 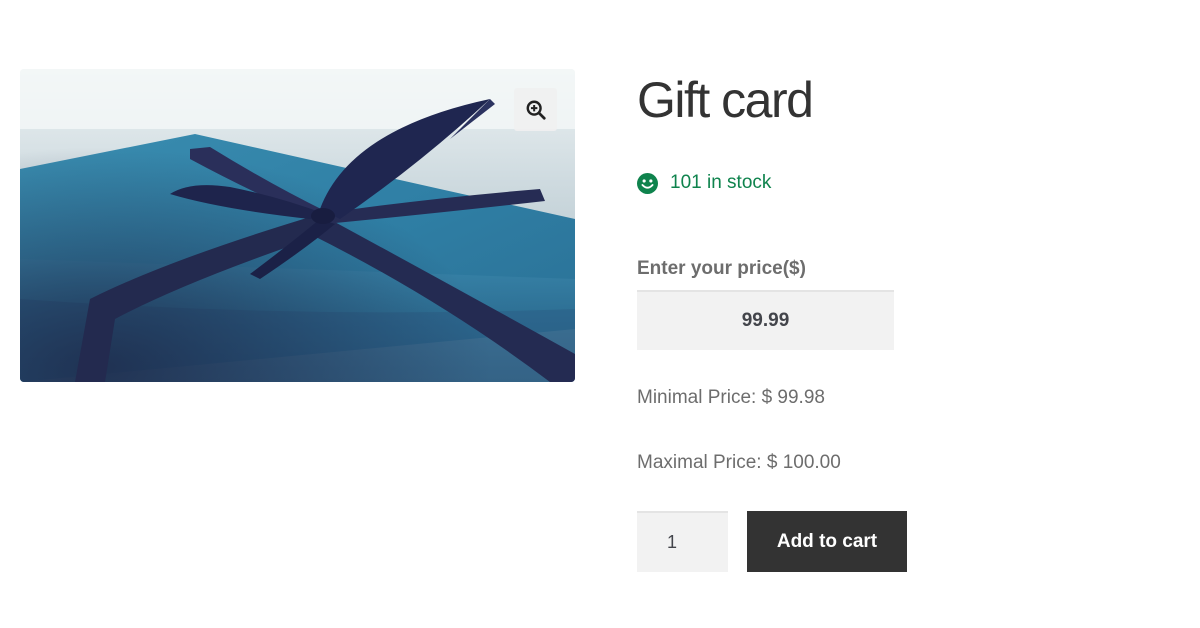 What do you see at coordinates (739, 462) in the screenshot?
I see `maximal-price-text: Maximal Price: $ 100.00` at bounding box center [739, 462].